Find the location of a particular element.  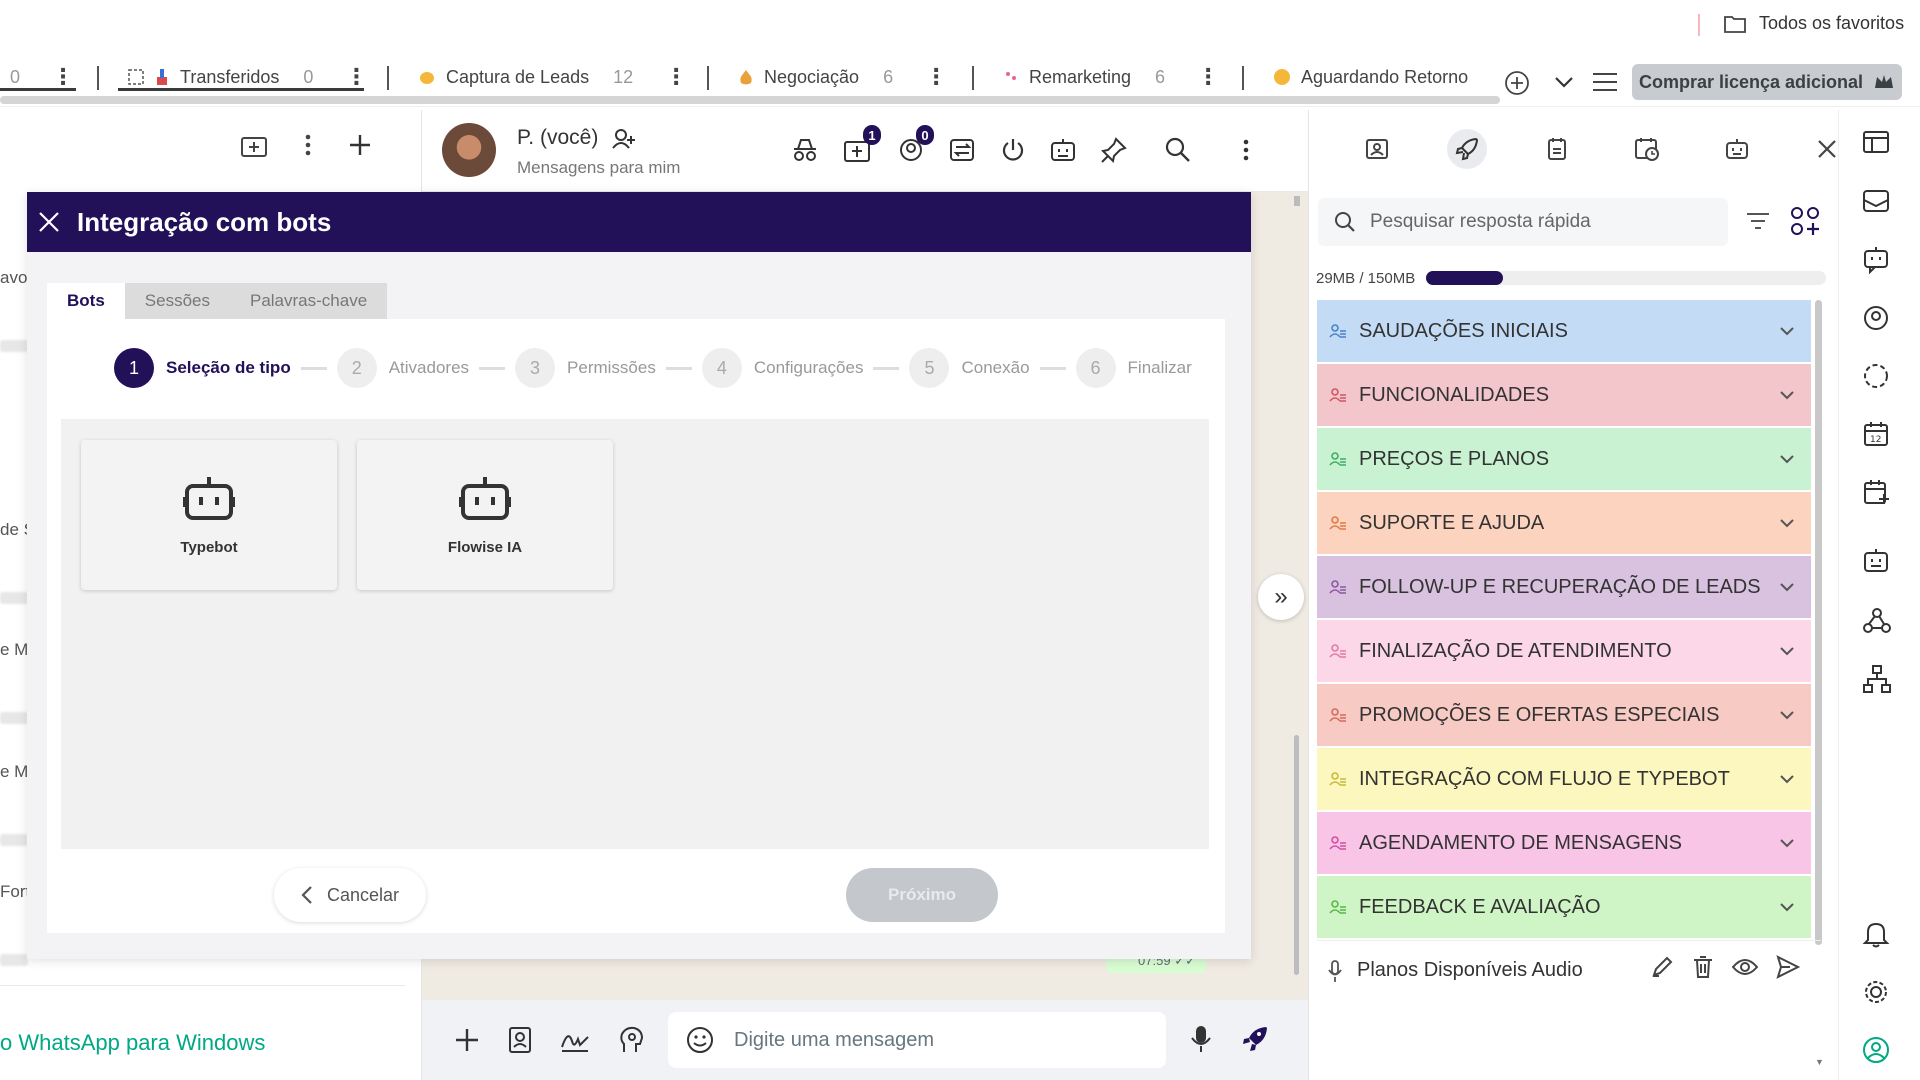

step-ativadores: 2 Ativadores is located at coordinates (402, 368).